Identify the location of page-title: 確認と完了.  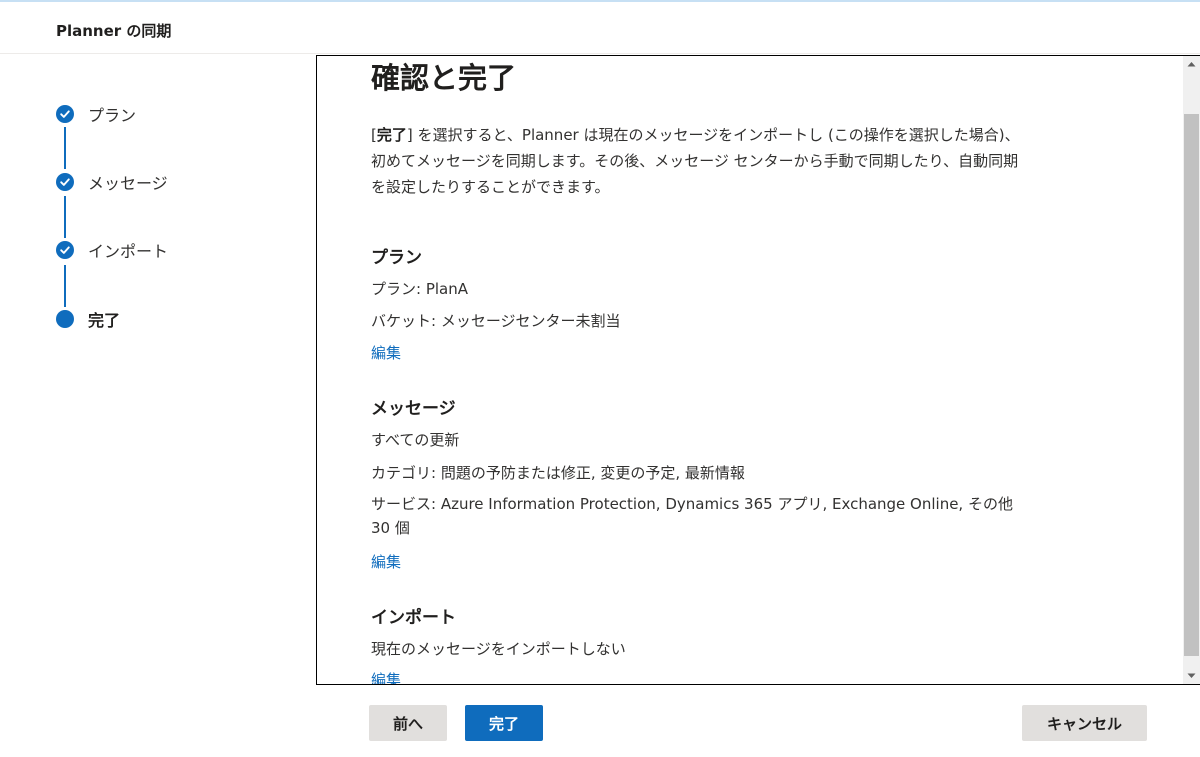
(444, 78).